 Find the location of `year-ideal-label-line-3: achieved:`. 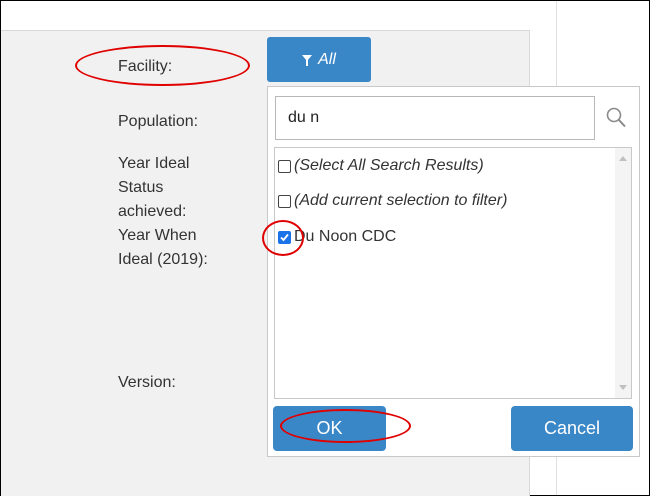

year-ideal-label-line-3: achieved: is located at coordinates (152, 211).